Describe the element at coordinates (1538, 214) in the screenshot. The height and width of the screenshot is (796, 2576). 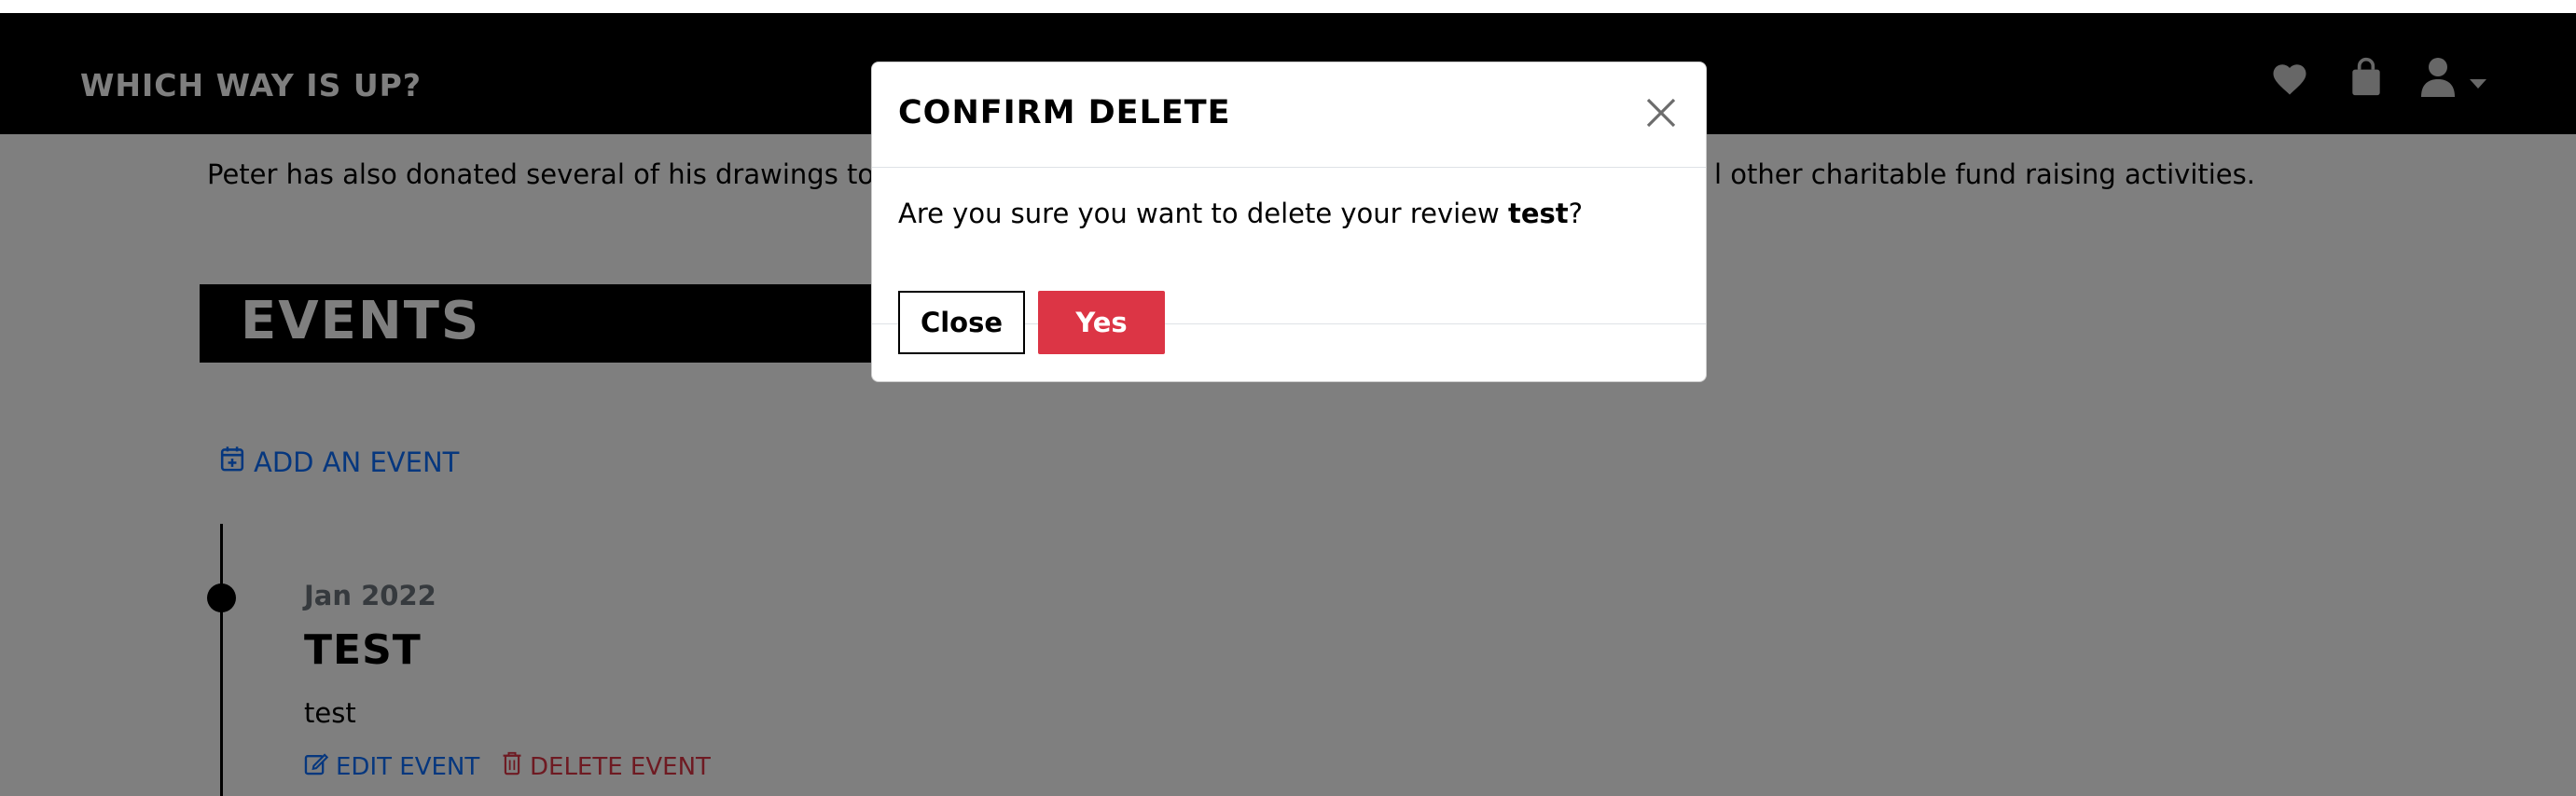
I see `modal-message-item: test` at that location.